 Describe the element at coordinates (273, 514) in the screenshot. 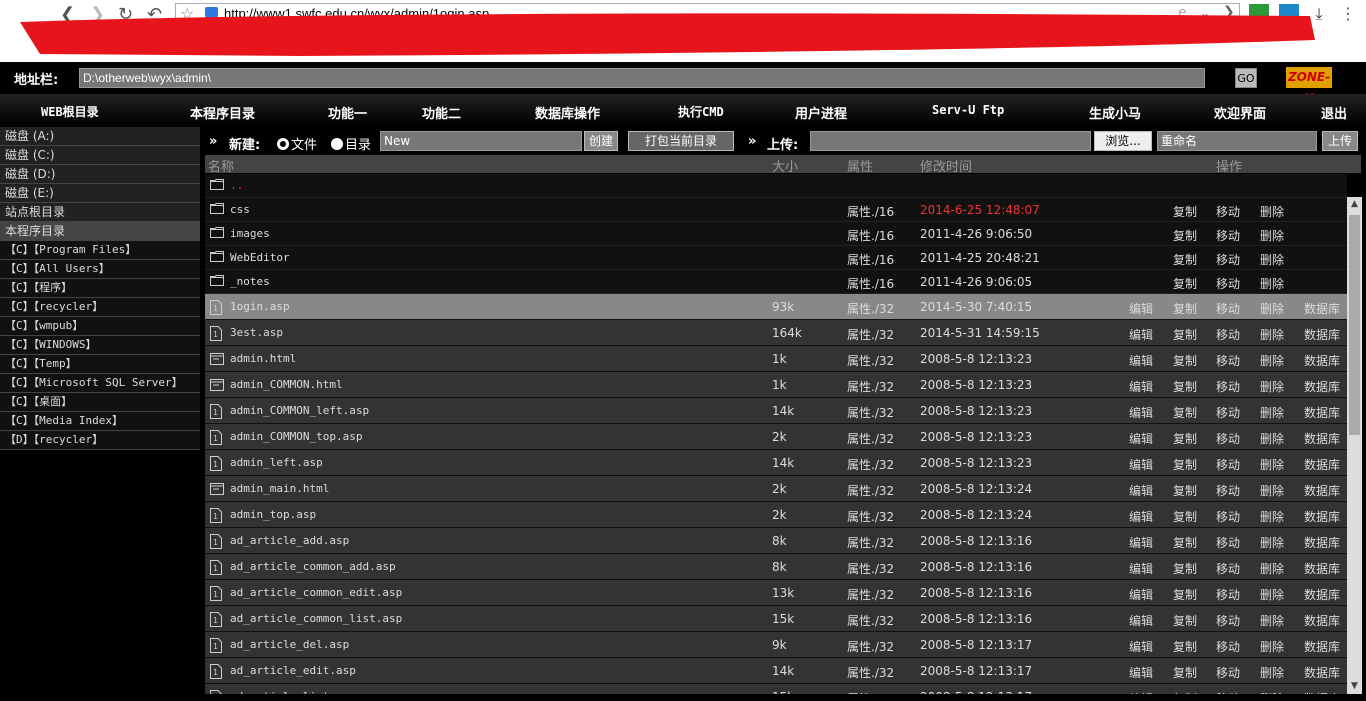

I see `file-name: admin_top.asp` at that location.